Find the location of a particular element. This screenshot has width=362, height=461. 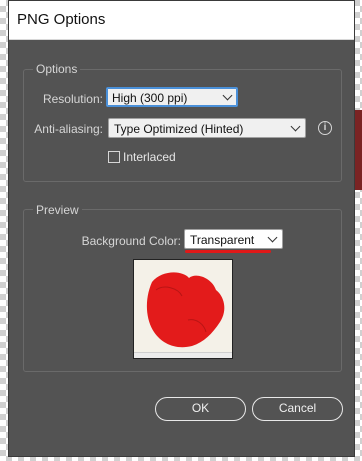

options-group-title: Options is located at coordinates (57, 69).